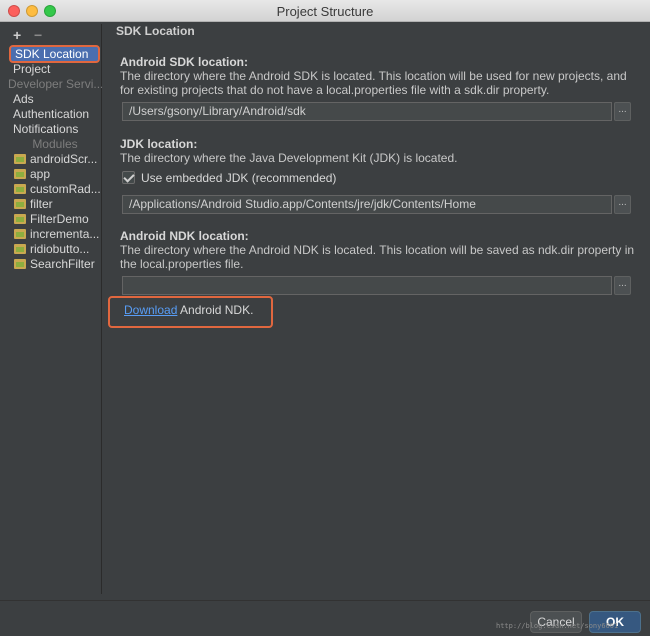  Describe the element at coordinates (54, 99) in the screenshot. I see `sidebar-item-ads: Ads` at that location.